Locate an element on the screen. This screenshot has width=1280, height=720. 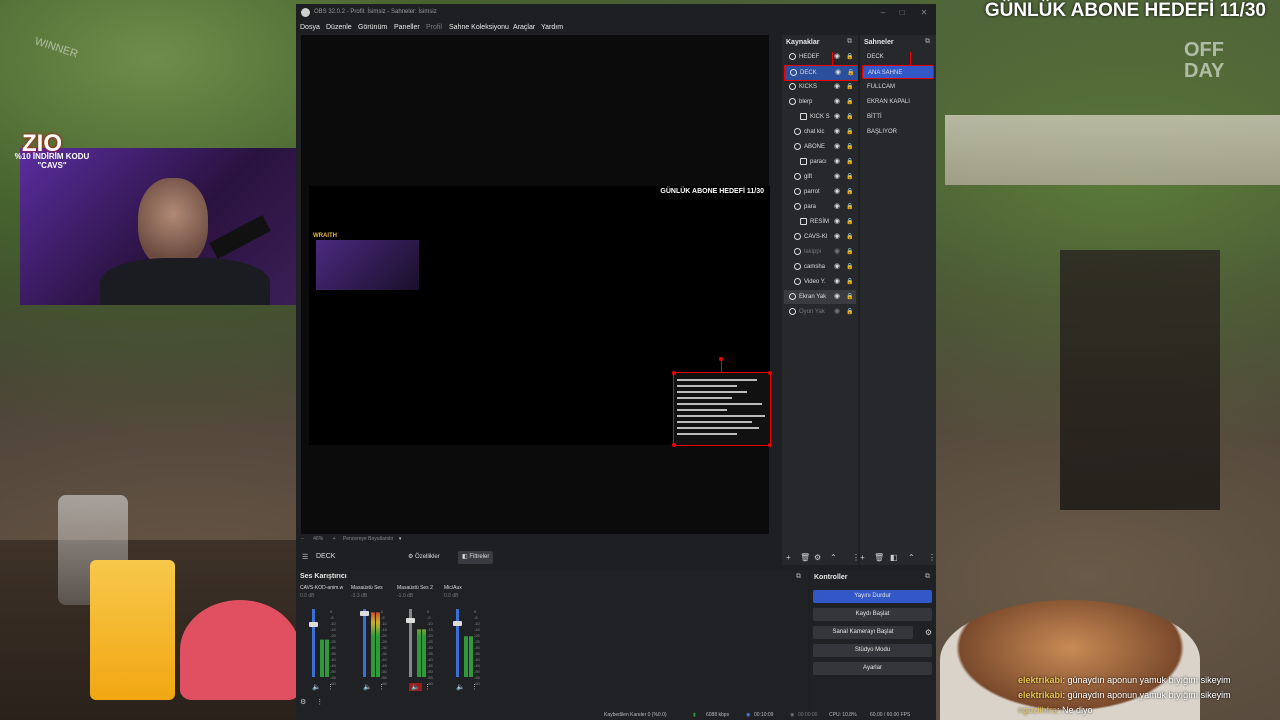
scene-filter-icon: ◧ is located at coordinates (894, 557).